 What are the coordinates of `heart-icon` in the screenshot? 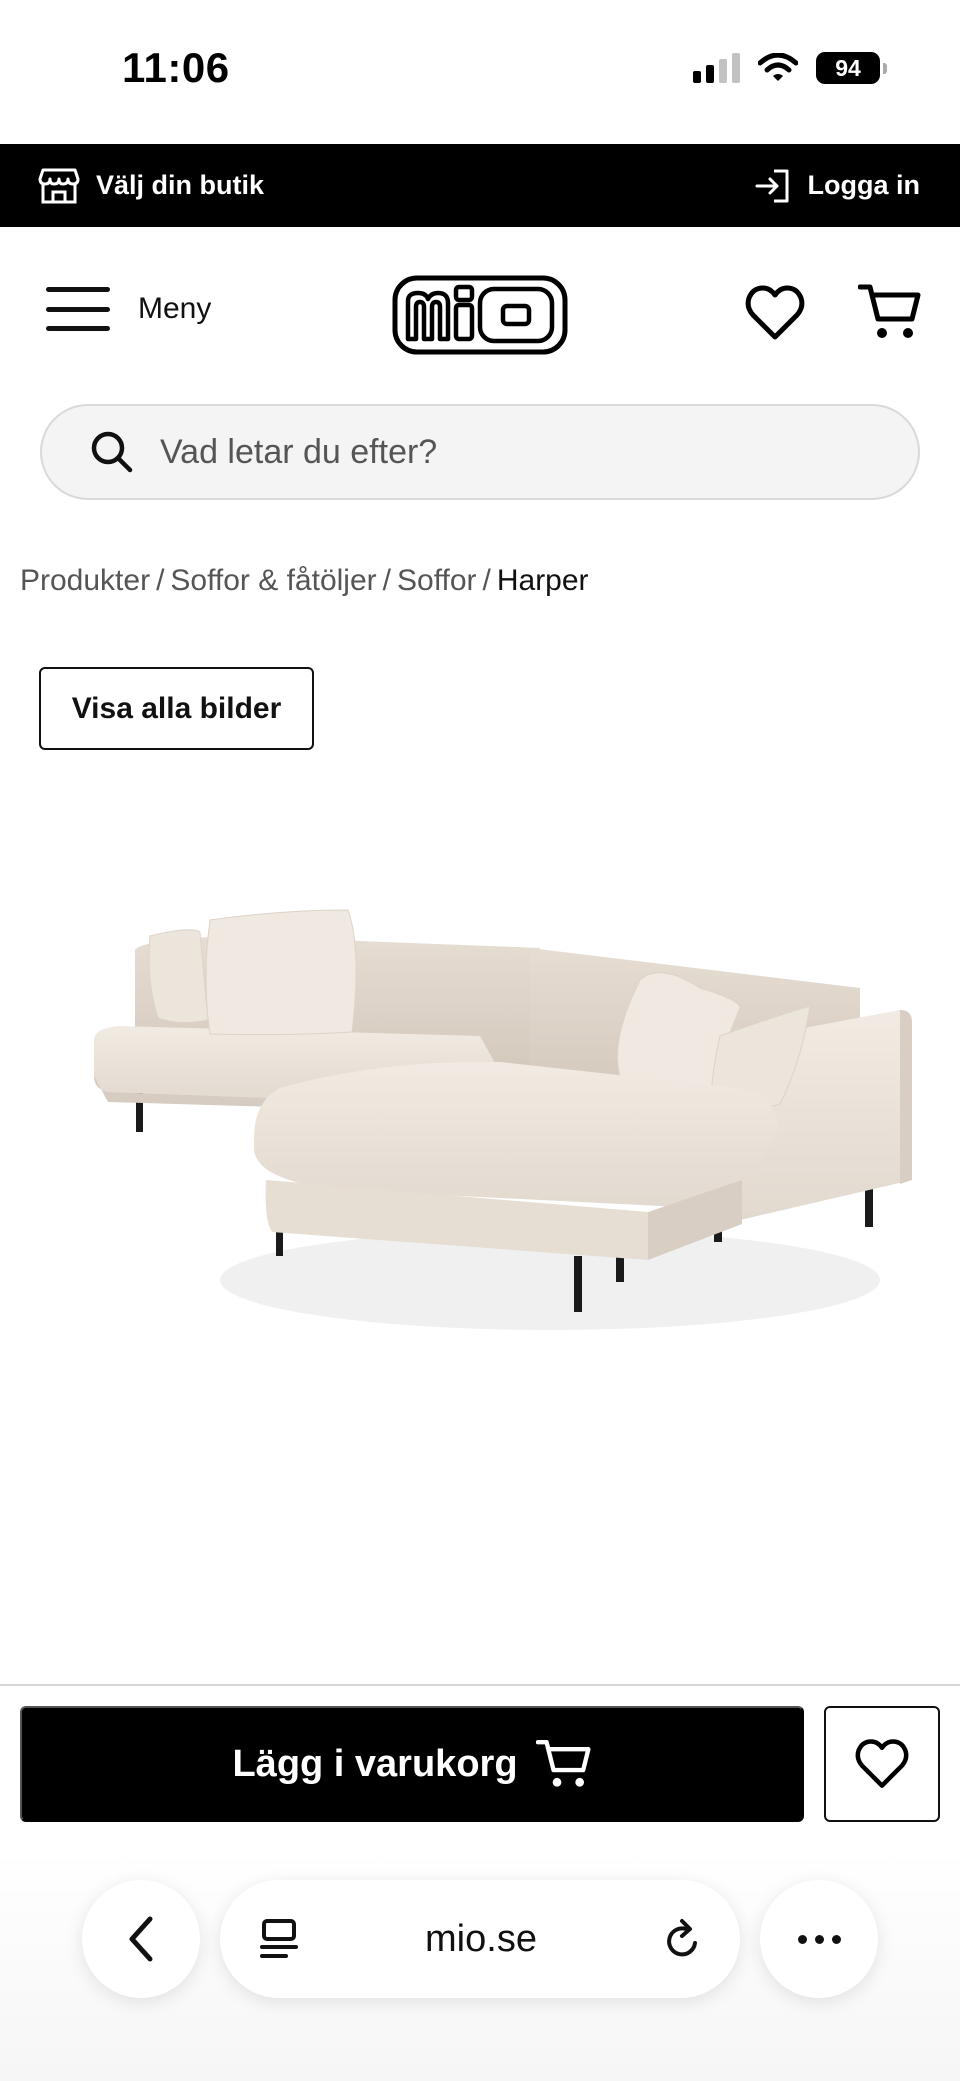 It's located at (882, 1763).